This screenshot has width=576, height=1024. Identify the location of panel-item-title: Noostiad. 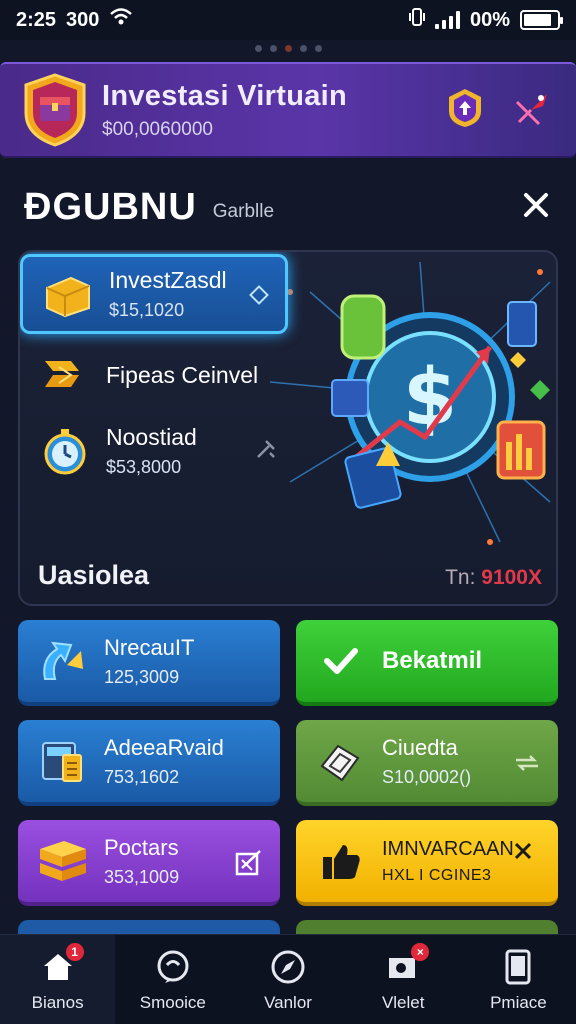
(151, 437).